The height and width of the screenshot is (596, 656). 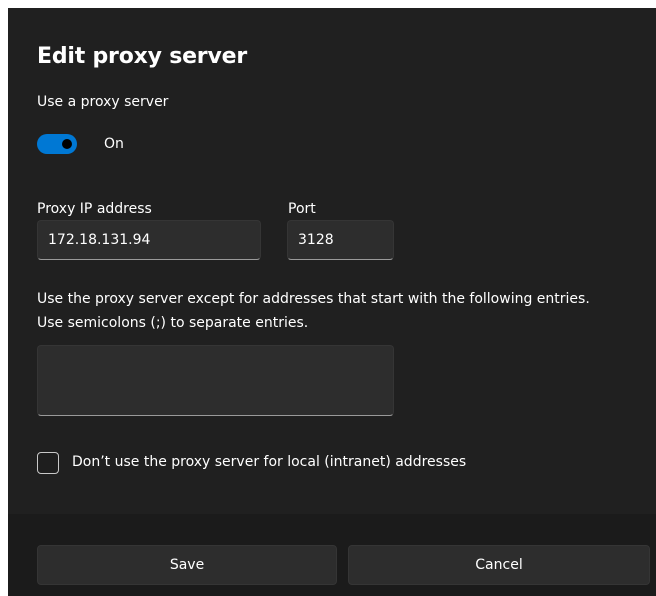 I want to click on local-addresses-checkbox, so click(x=48, y=463).